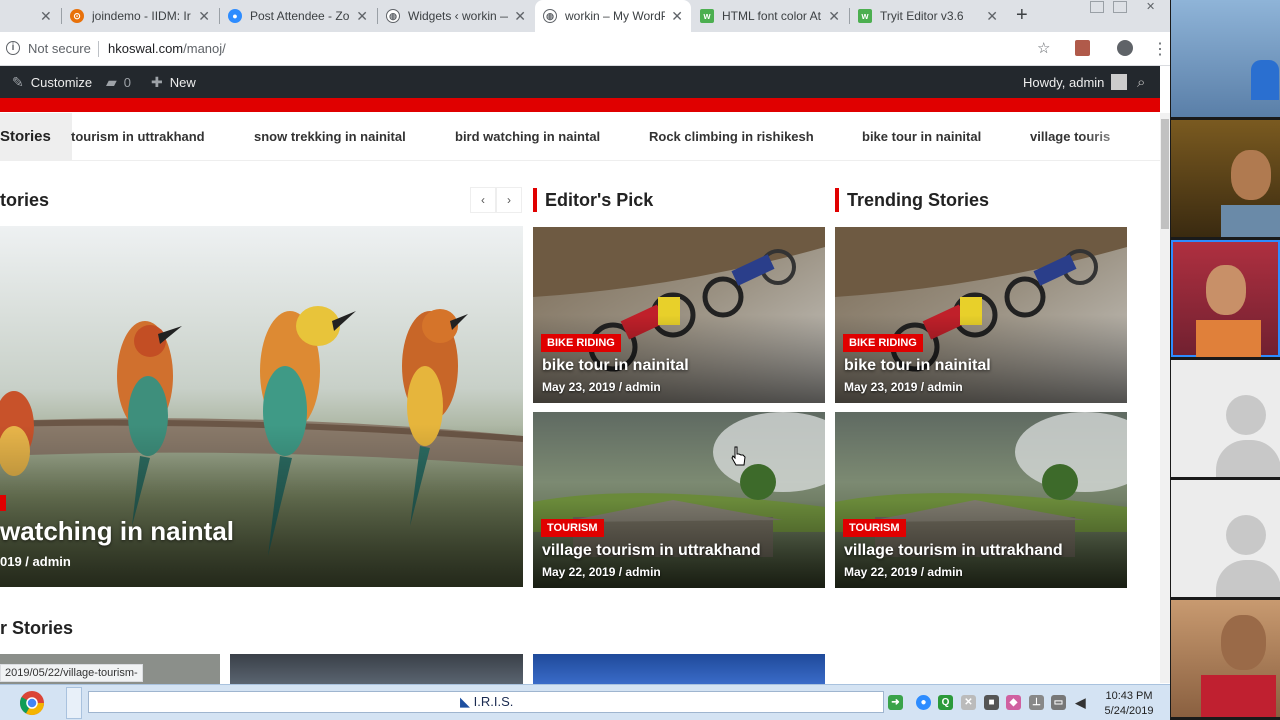  Describe the element at coordinates (707, 16) in the screenshot. I see `w3schools-favicon-icon: w` at that location.